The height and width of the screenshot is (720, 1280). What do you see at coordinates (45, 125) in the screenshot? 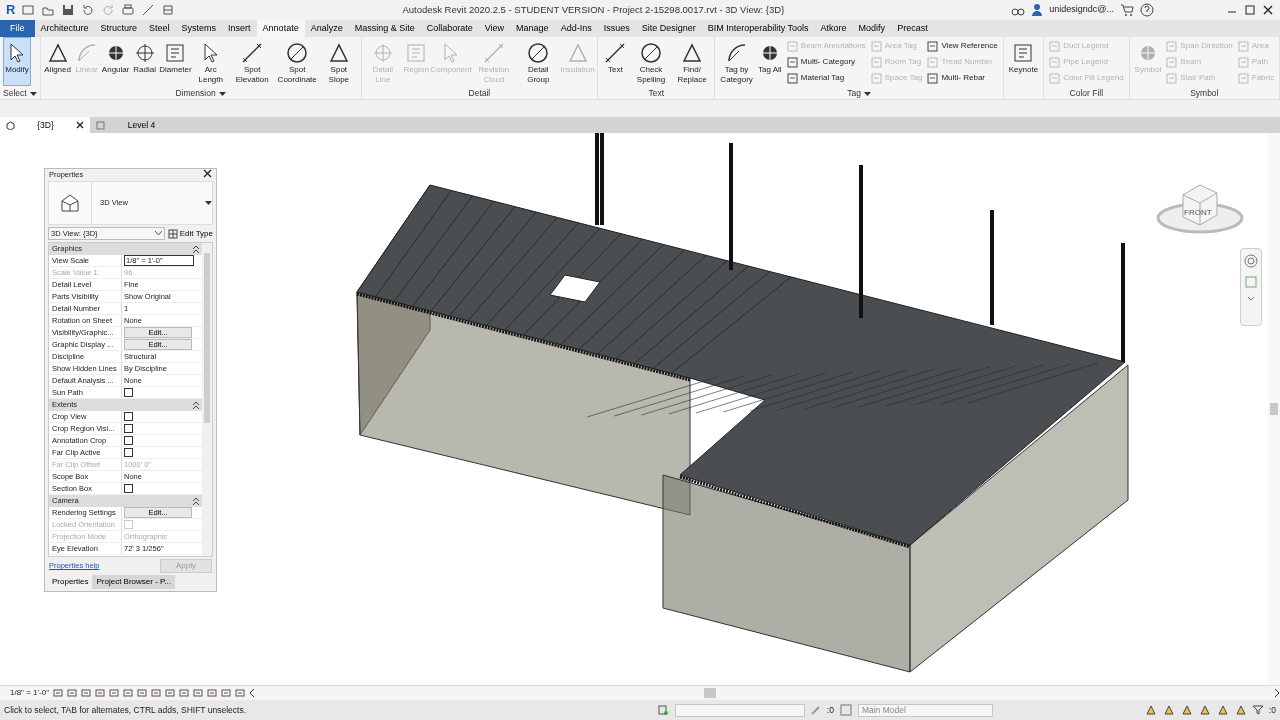
I see `document-tab: {3D}` at bounding box center [45, 125].